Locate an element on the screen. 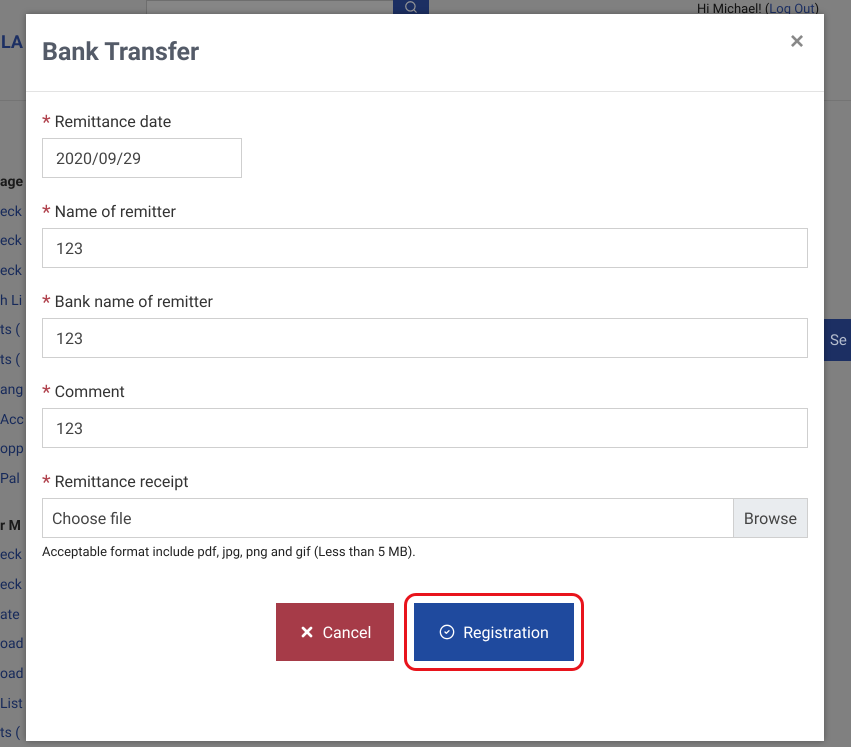  search-button: Se is located at coordinates (837, 340).